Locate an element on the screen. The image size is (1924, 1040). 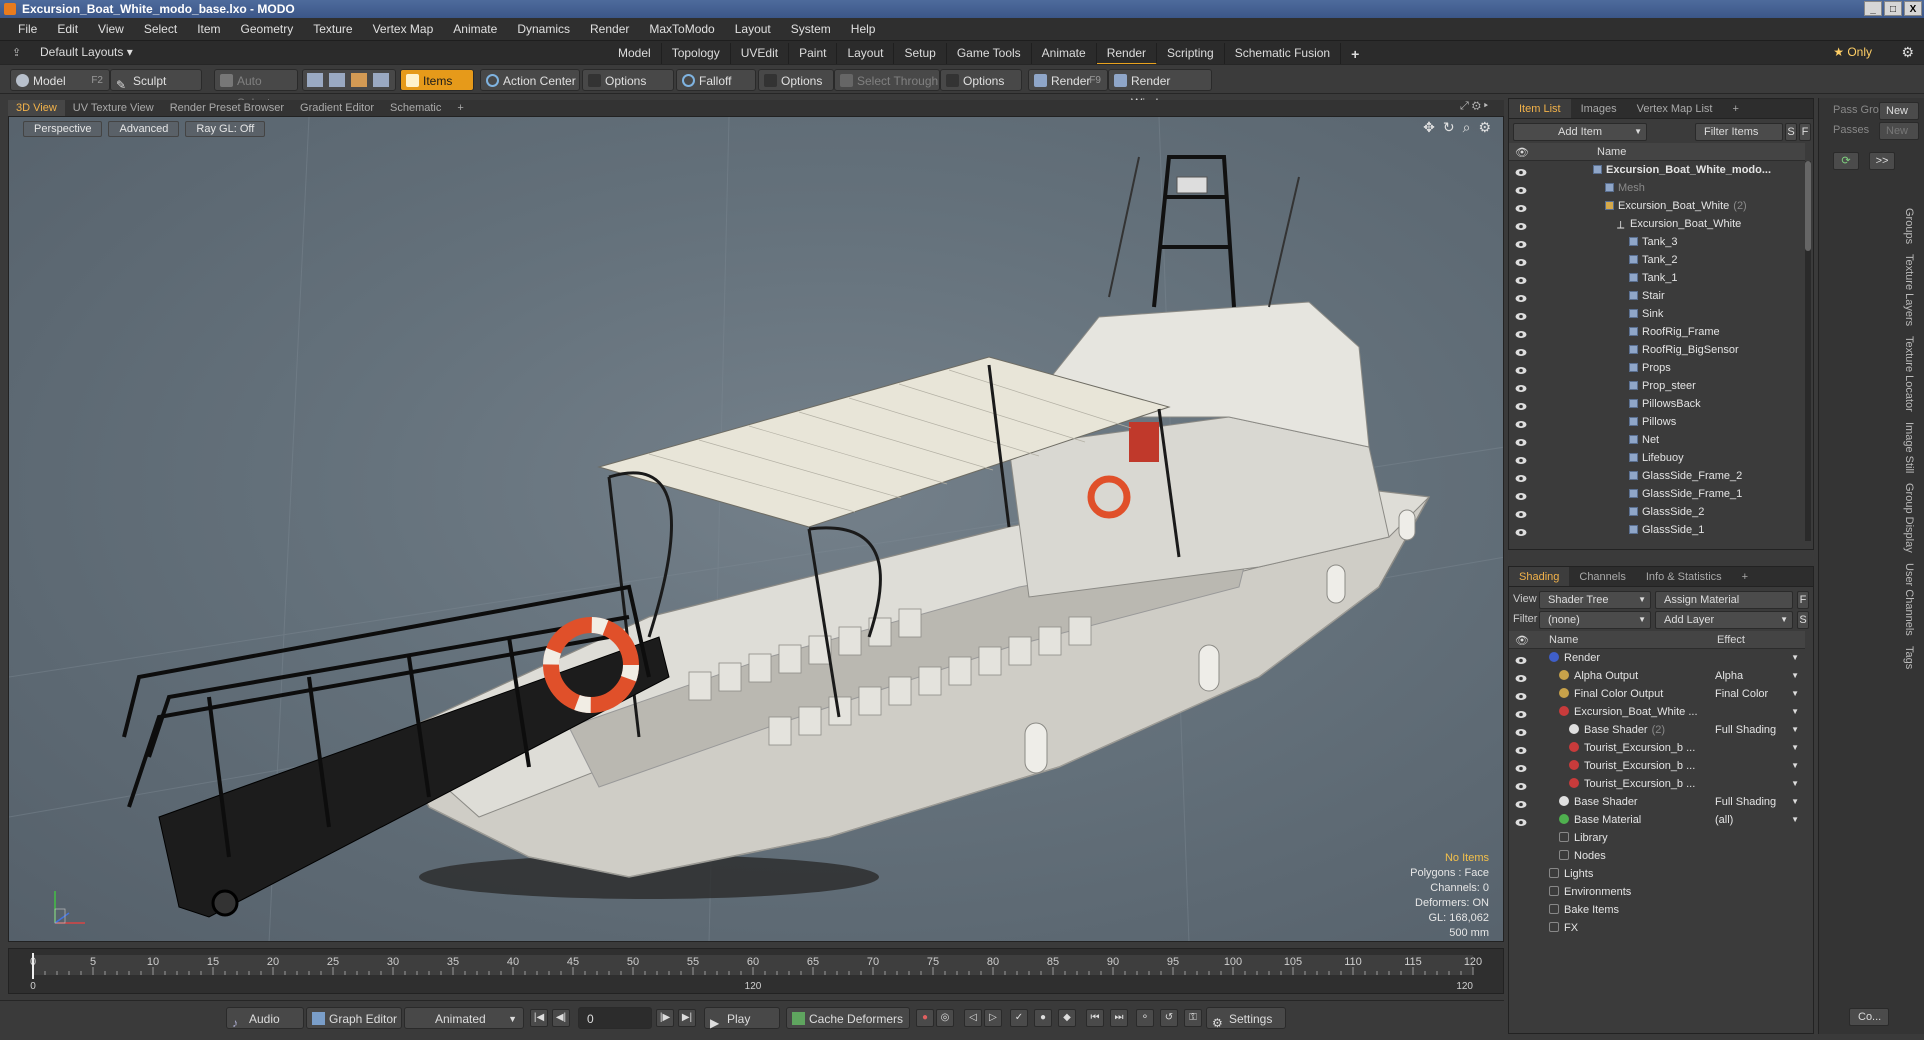
key-alt-icon: ◆ is located at coordinates (1067, 1018).